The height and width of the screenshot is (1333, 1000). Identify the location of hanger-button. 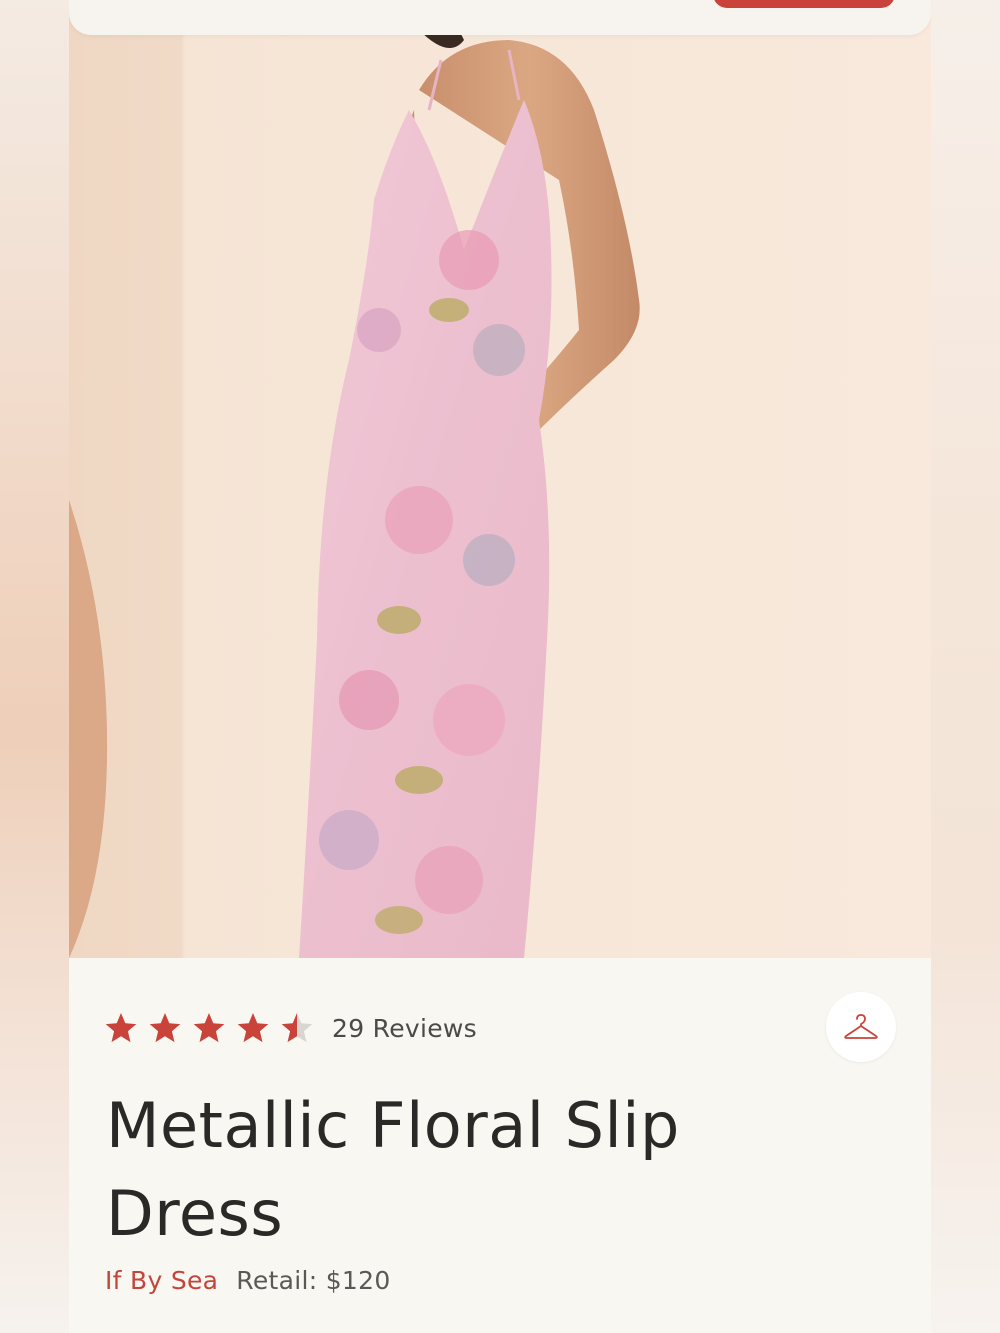
(861, 1027).